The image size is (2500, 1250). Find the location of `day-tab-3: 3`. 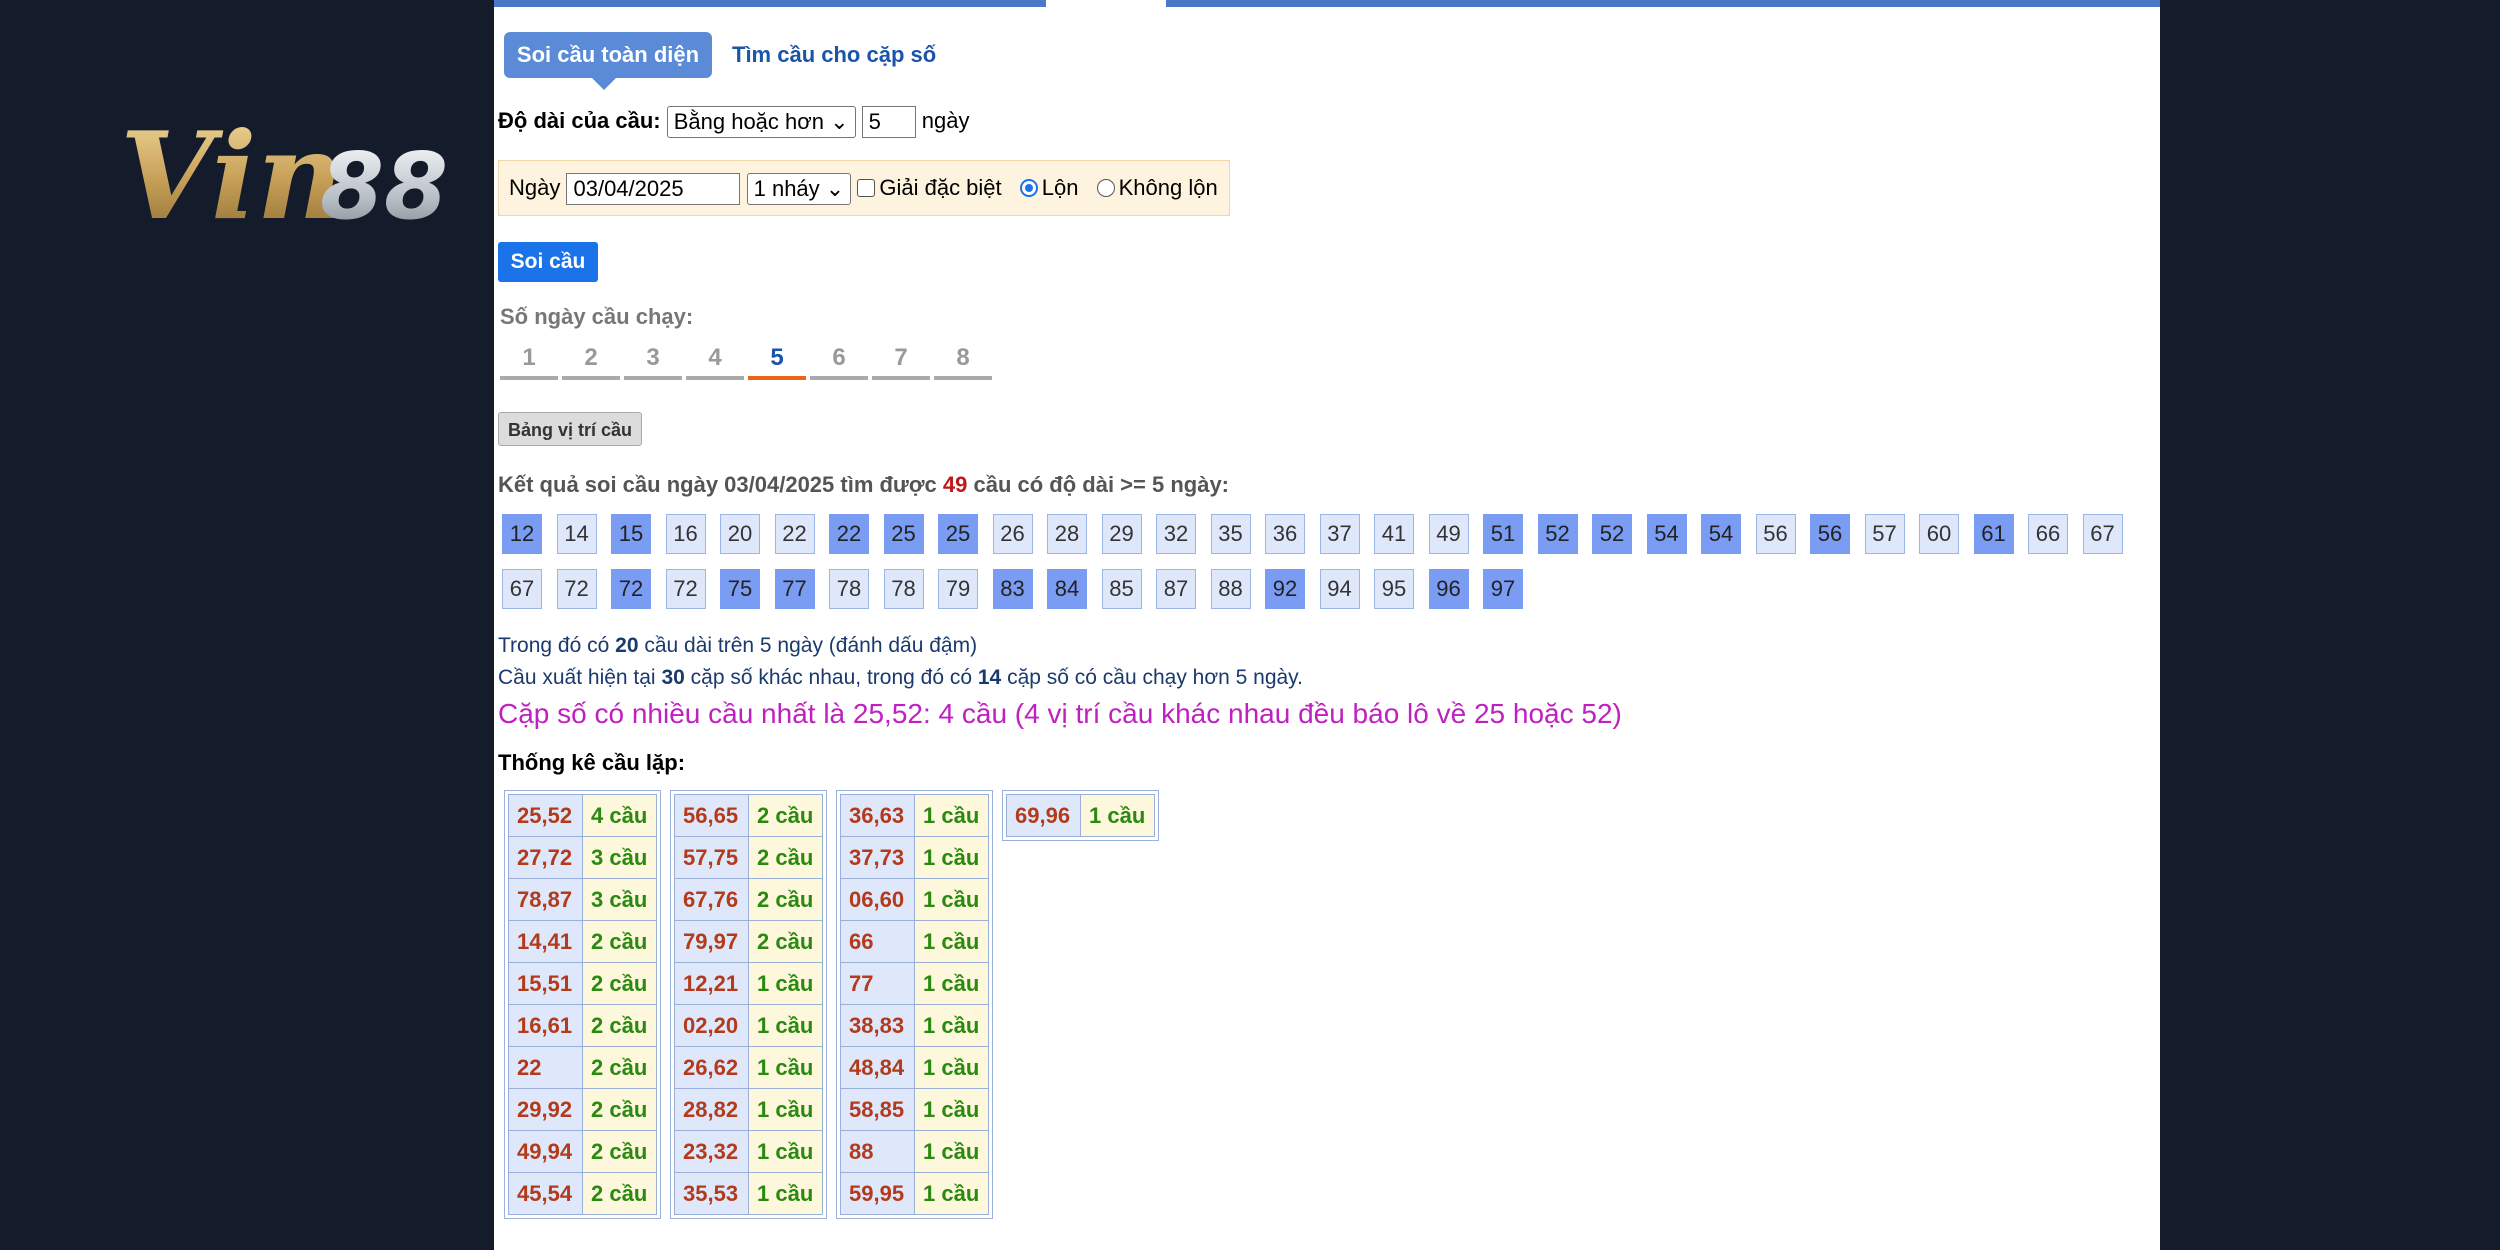

day-tab-3: 3 is located at coordinates (653, 360).